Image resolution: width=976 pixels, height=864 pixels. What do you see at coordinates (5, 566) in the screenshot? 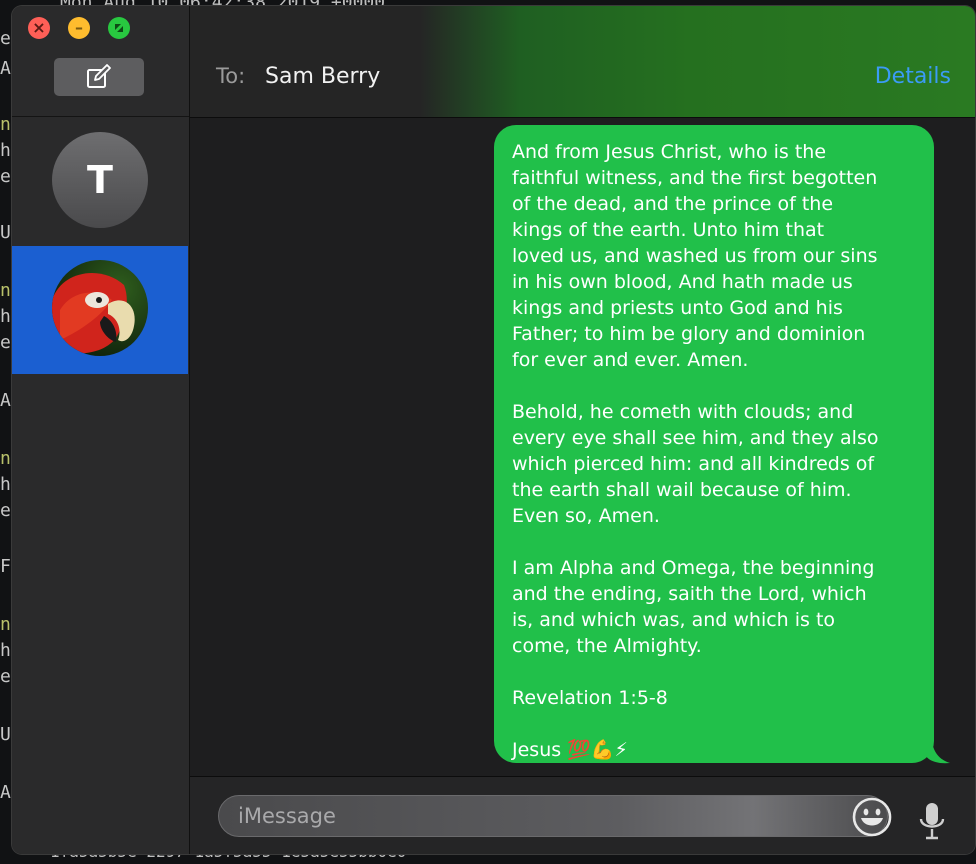
I see `terminal-fragment: F` at bounding box center [5, 566].